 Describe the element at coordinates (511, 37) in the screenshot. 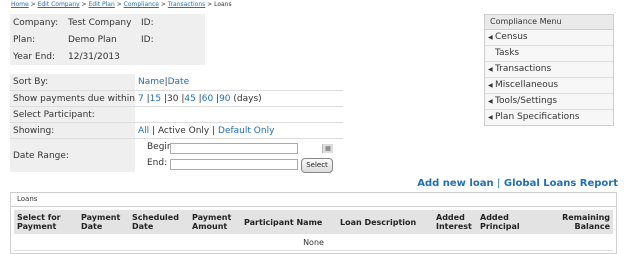

I see `menu-item-label: Census` at that location.